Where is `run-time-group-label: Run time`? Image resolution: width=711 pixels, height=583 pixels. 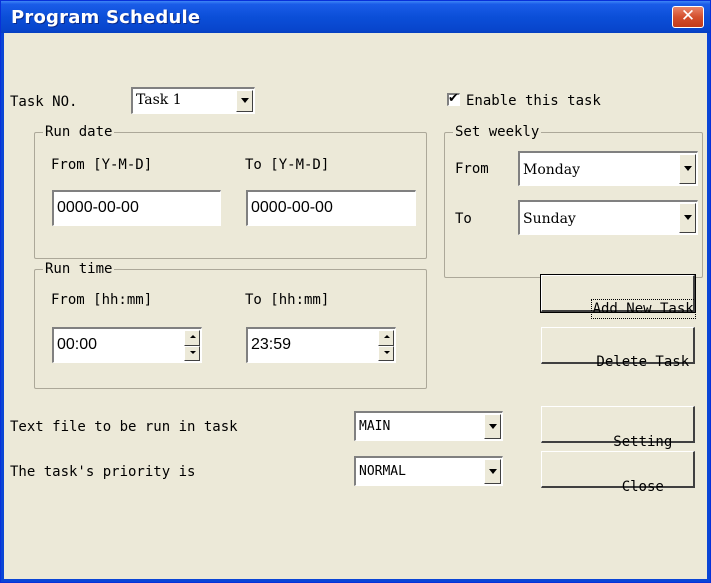 run-time-group-label: Run time is located at coordinates (79, 269).